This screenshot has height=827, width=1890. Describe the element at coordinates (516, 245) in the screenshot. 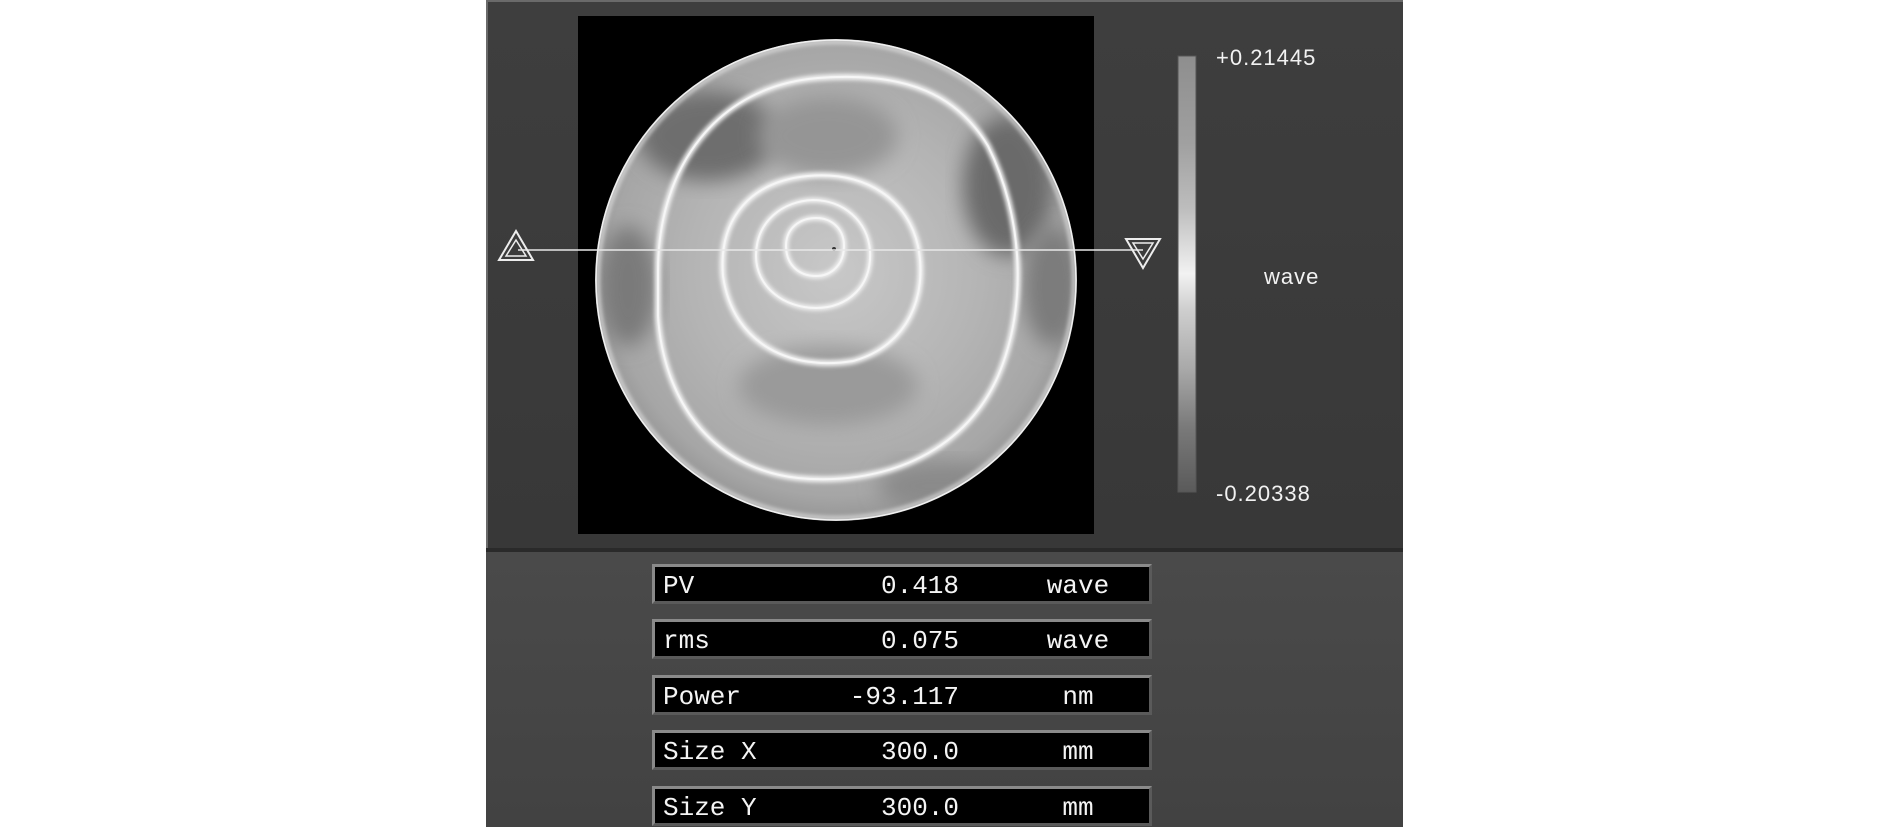

I see `profile-start-marker-icon` at that location.